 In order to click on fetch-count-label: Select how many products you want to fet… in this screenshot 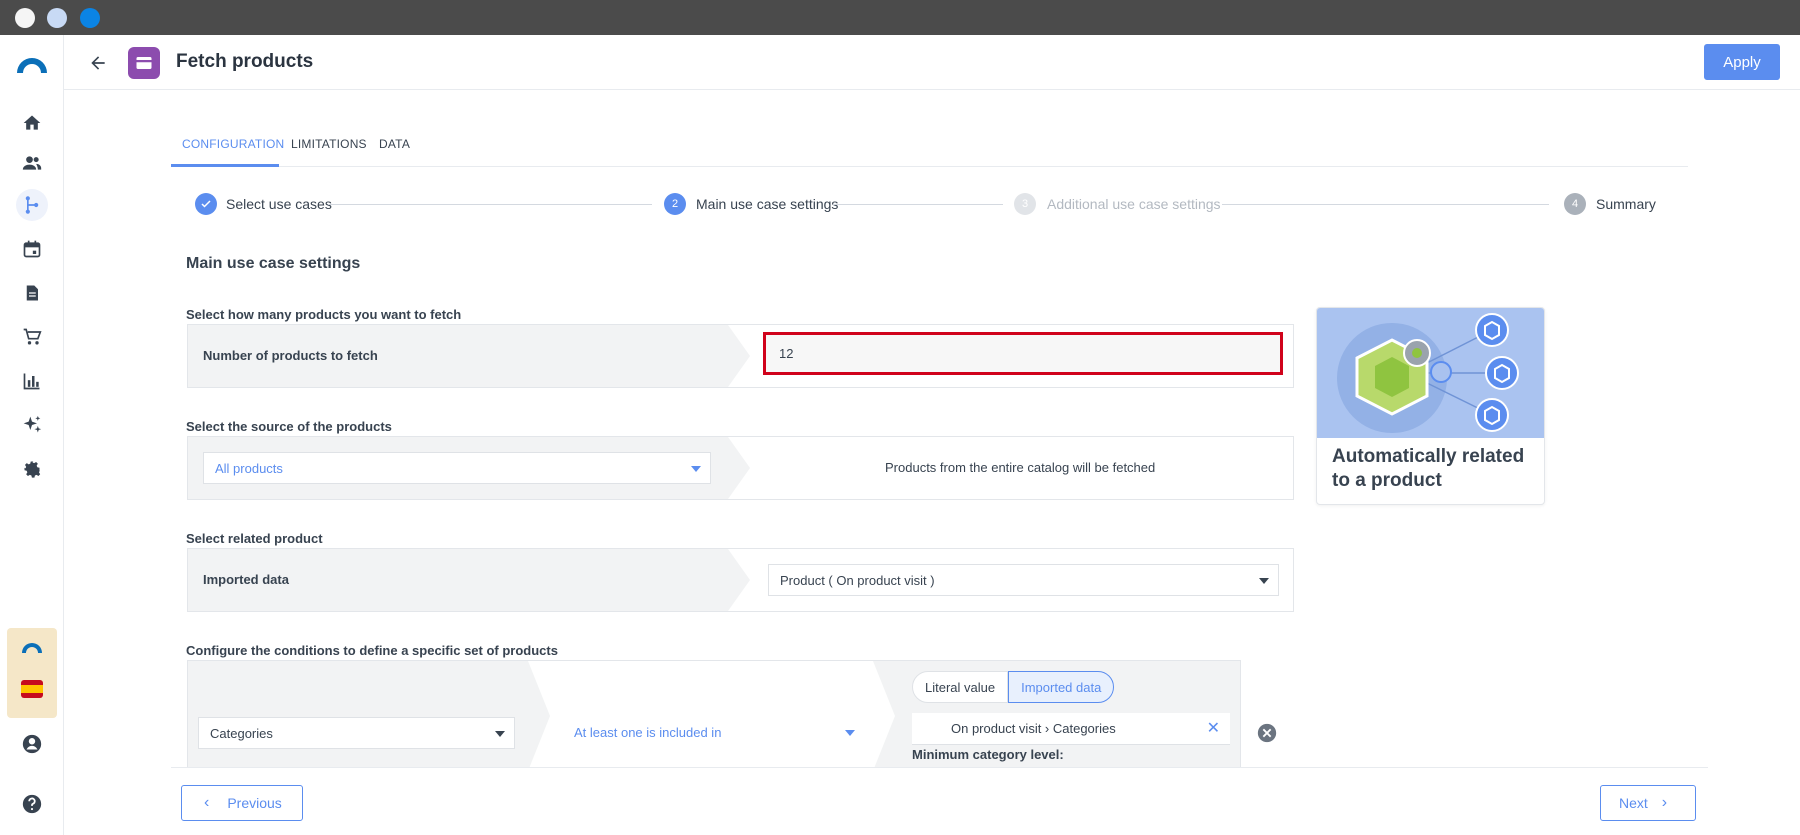, I will do `click(324, 314)`.